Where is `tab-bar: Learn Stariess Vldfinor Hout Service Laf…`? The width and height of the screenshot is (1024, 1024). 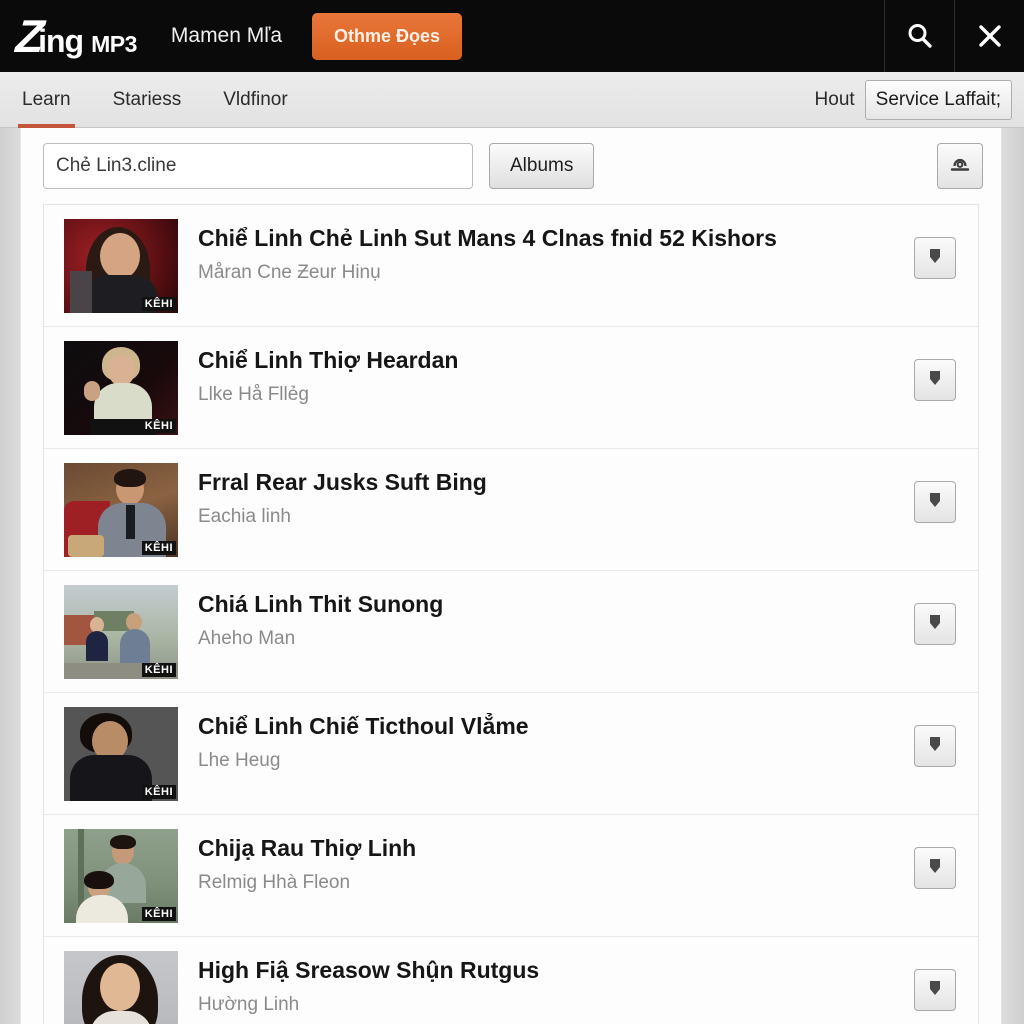
tab-bar: Learn Stariess Vldfinor Hout Service Laf… is located at coordinates (512, 100).